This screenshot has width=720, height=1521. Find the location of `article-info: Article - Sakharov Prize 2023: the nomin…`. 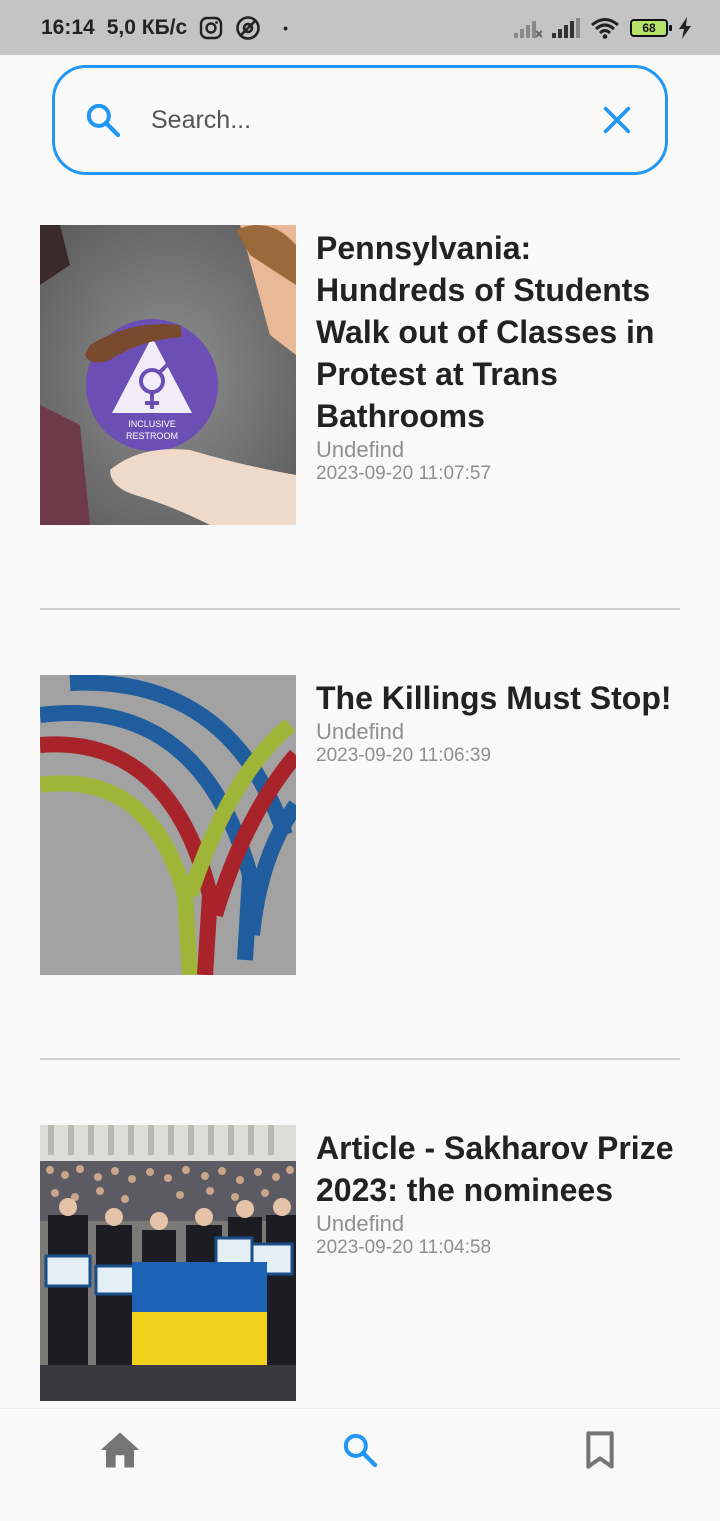

article-info: Article - Sakharov Prize 2023: the nomin… is located at coordinates (498, 1263).